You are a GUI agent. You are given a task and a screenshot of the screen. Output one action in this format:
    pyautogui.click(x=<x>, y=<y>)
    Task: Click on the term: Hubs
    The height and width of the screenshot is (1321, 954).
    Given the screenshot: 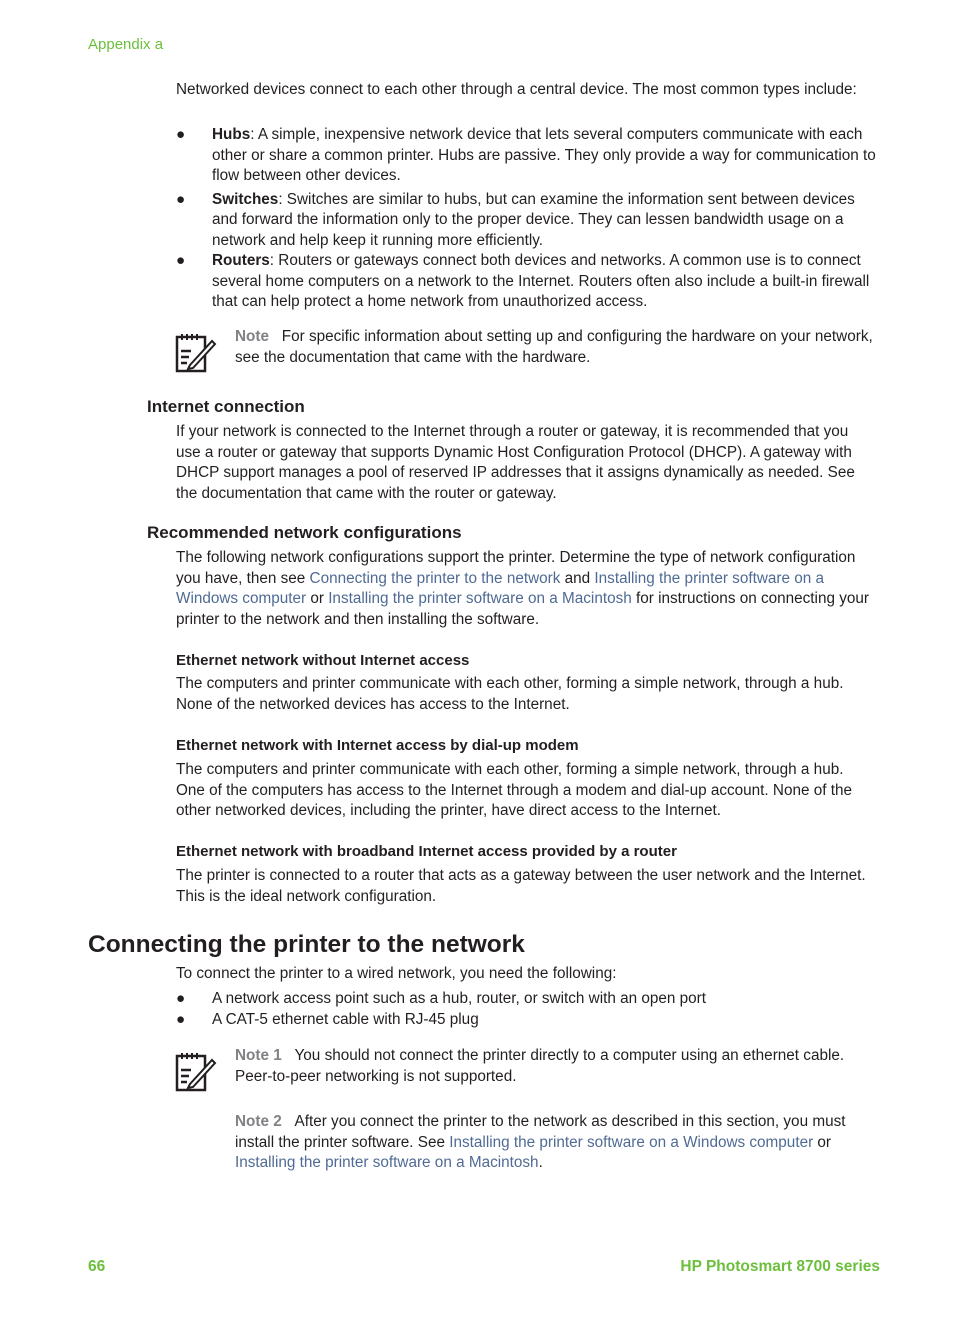 What is the action you would take?
    pyautogui.click(x=231, y=134)
    